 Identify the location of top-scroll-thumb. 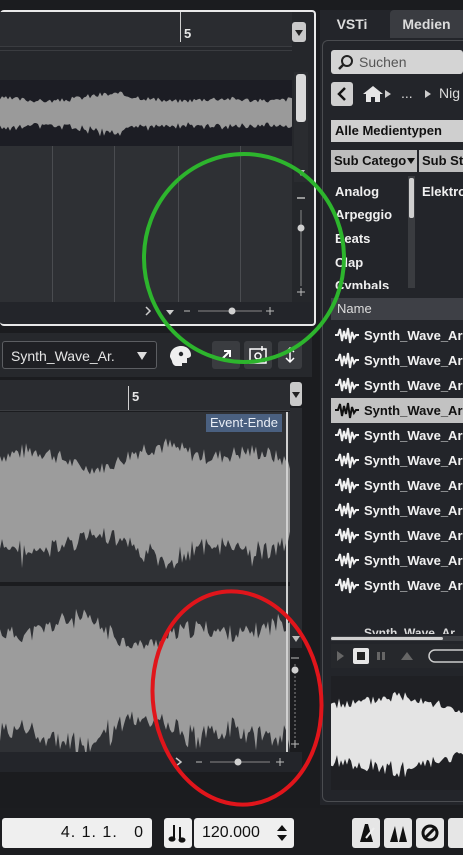
(301, 98).